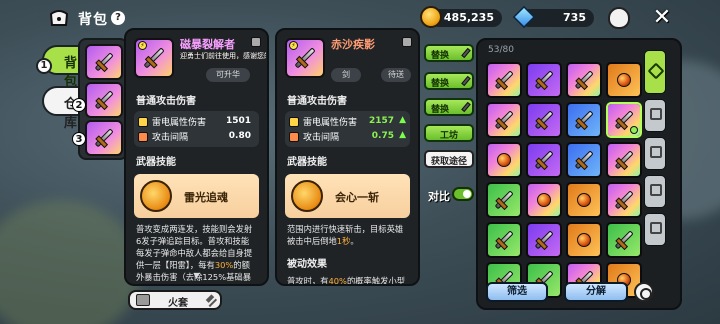  I want to click on swap-button-1: 替换, so click(449, 53).